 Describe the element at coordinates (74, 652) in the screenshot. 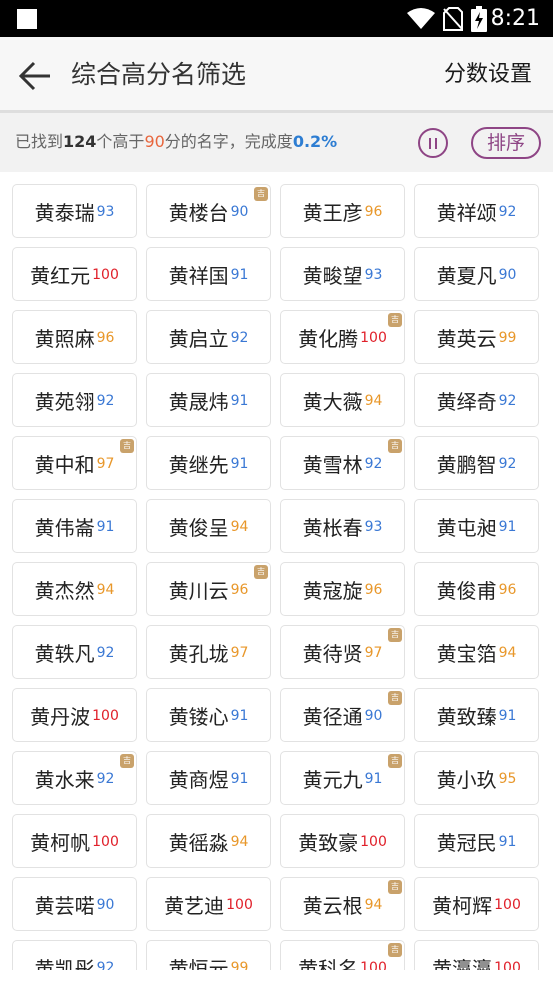

I see `name-card: 黄轶凡 92` at that location.